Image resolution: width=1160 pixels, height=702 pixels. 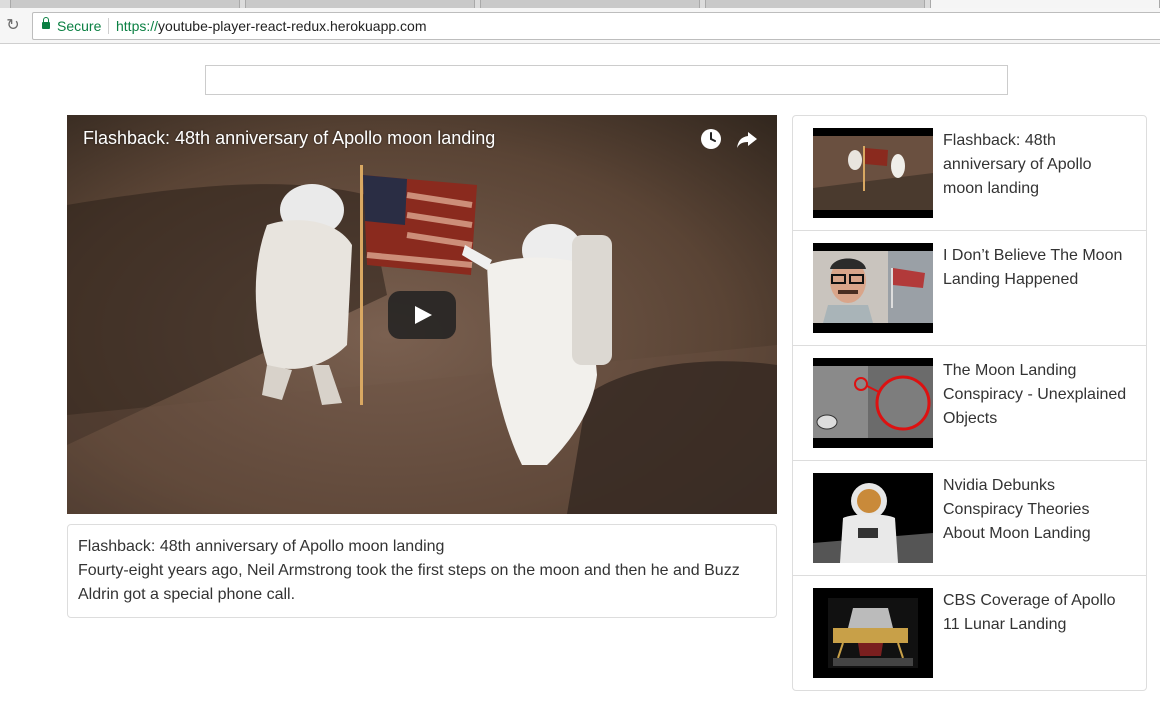 What do you see at coordinates (1038, 613) in the screenshot?
I see `video-list-item-title: CBS Coverage of Apollo 11 Lunar Landing` at bounding box center [1038, 613].